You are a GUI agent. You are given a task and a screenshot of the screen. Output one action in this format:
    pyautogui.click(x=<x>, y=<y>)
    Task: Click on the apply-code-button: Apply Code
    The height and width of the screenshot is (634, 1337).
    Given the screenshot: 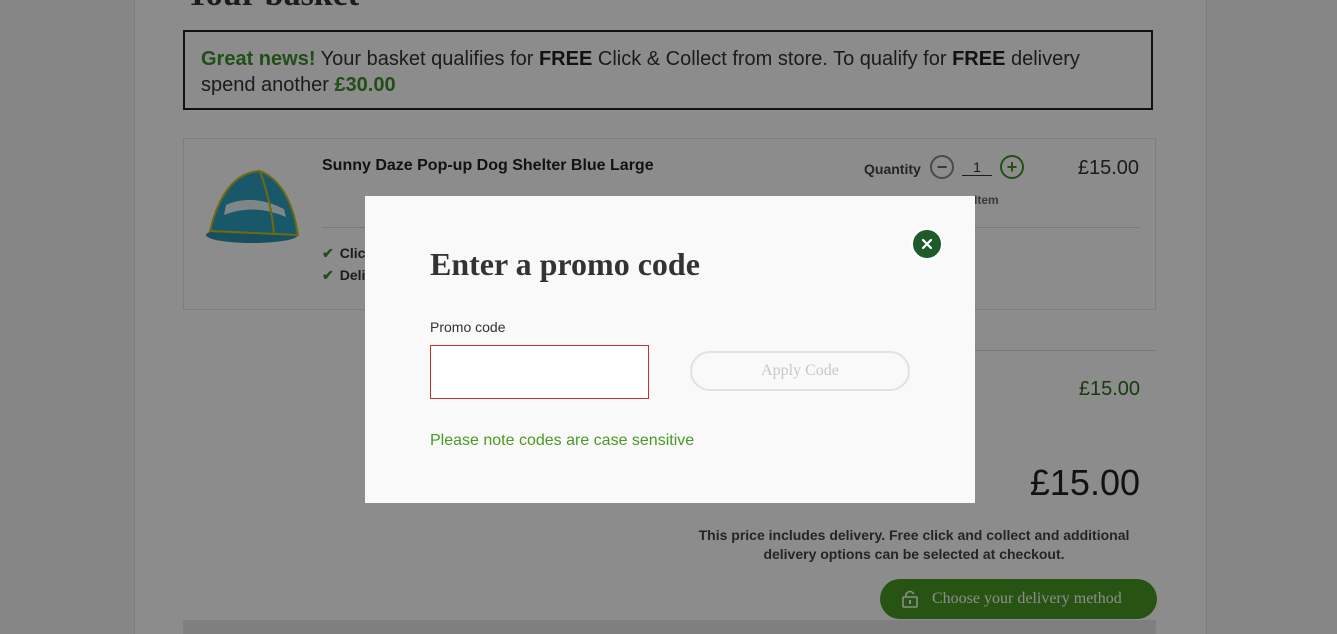 What is the action you would take?
    pyautogui.click(x=800, y=371)
    